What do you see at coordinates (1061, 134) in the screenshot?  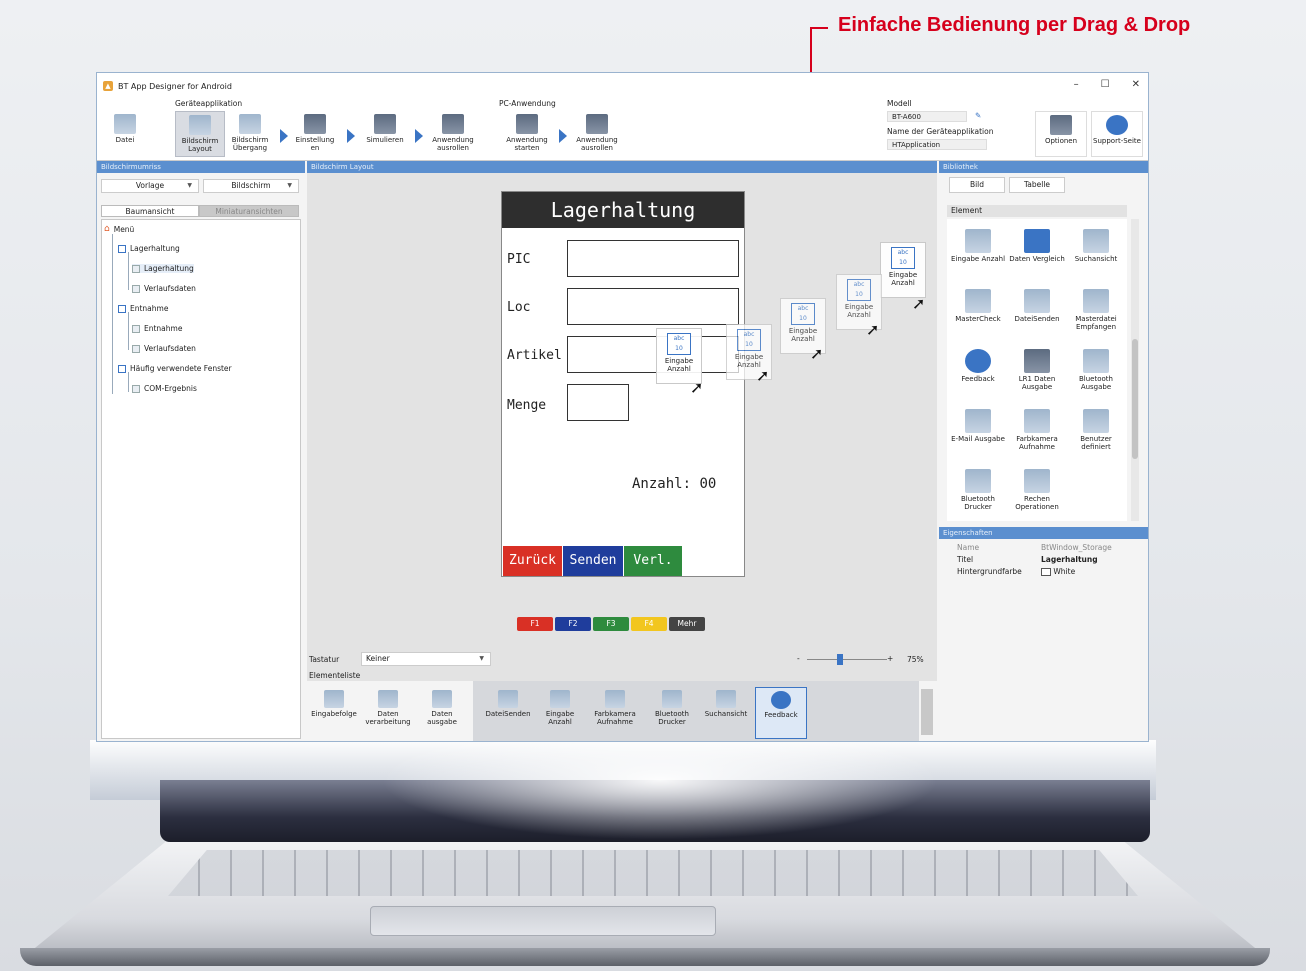 I see `options-button: Optionen` at bounding box center [1061, 134].